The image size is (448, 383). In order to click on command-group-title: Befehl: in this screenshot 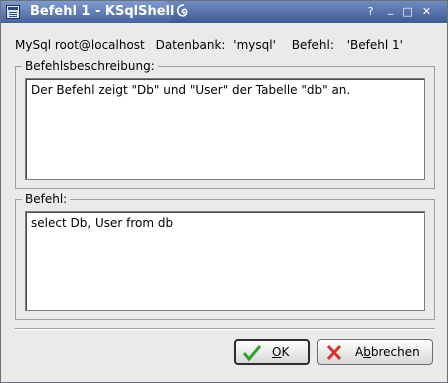, I will do `click(46, 199)`.